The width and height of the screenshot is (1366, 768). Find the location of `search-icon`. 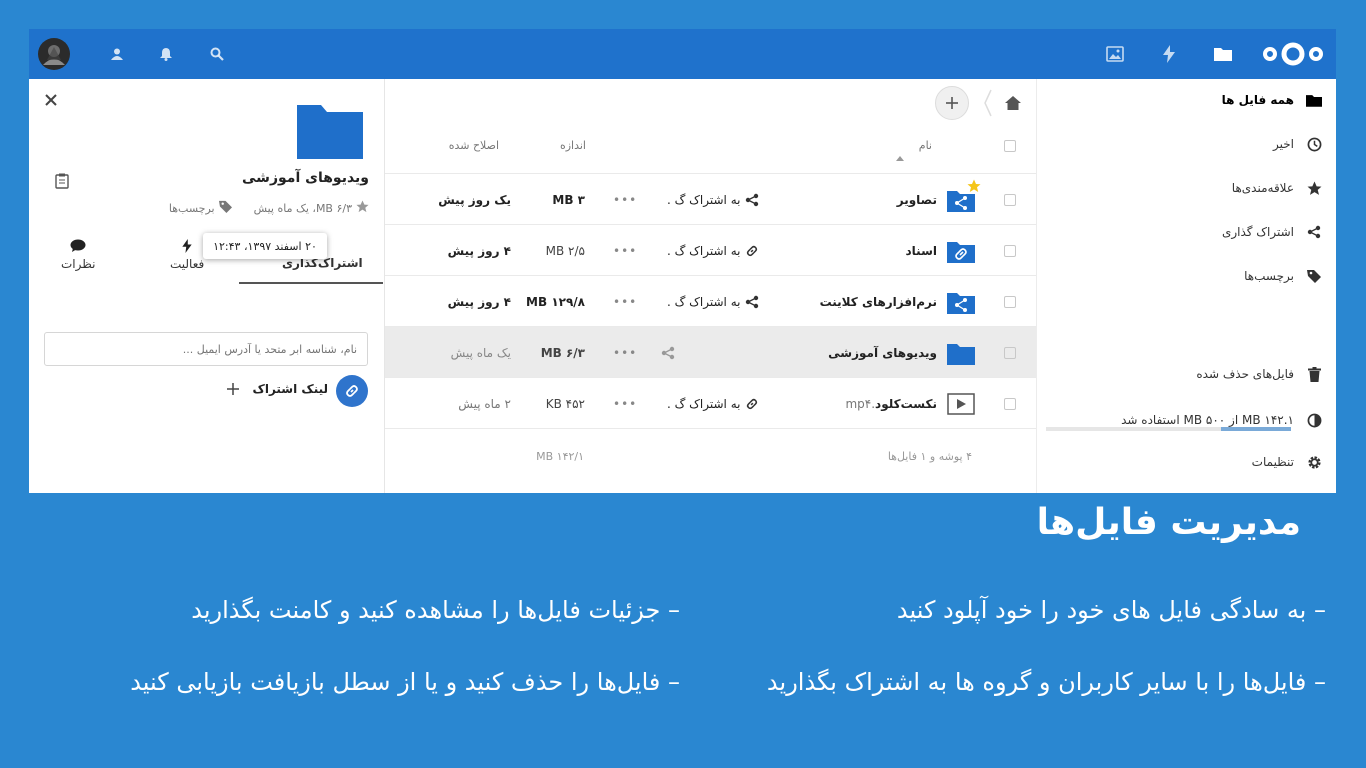

search-icon is located at coordinates (217, 54).